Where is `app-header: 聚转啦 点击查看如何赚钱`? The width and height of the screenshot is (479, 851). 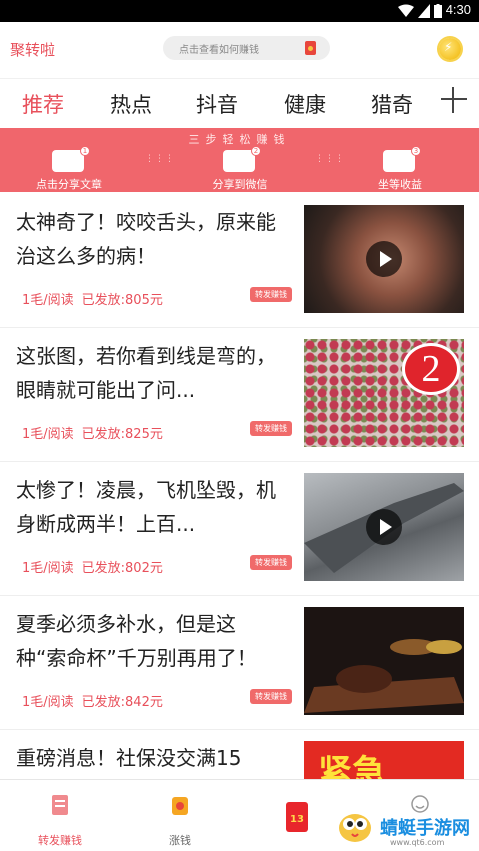 app-header: 聚转啦 点击查看如何赚钱 is located at coordinates (239, 50).